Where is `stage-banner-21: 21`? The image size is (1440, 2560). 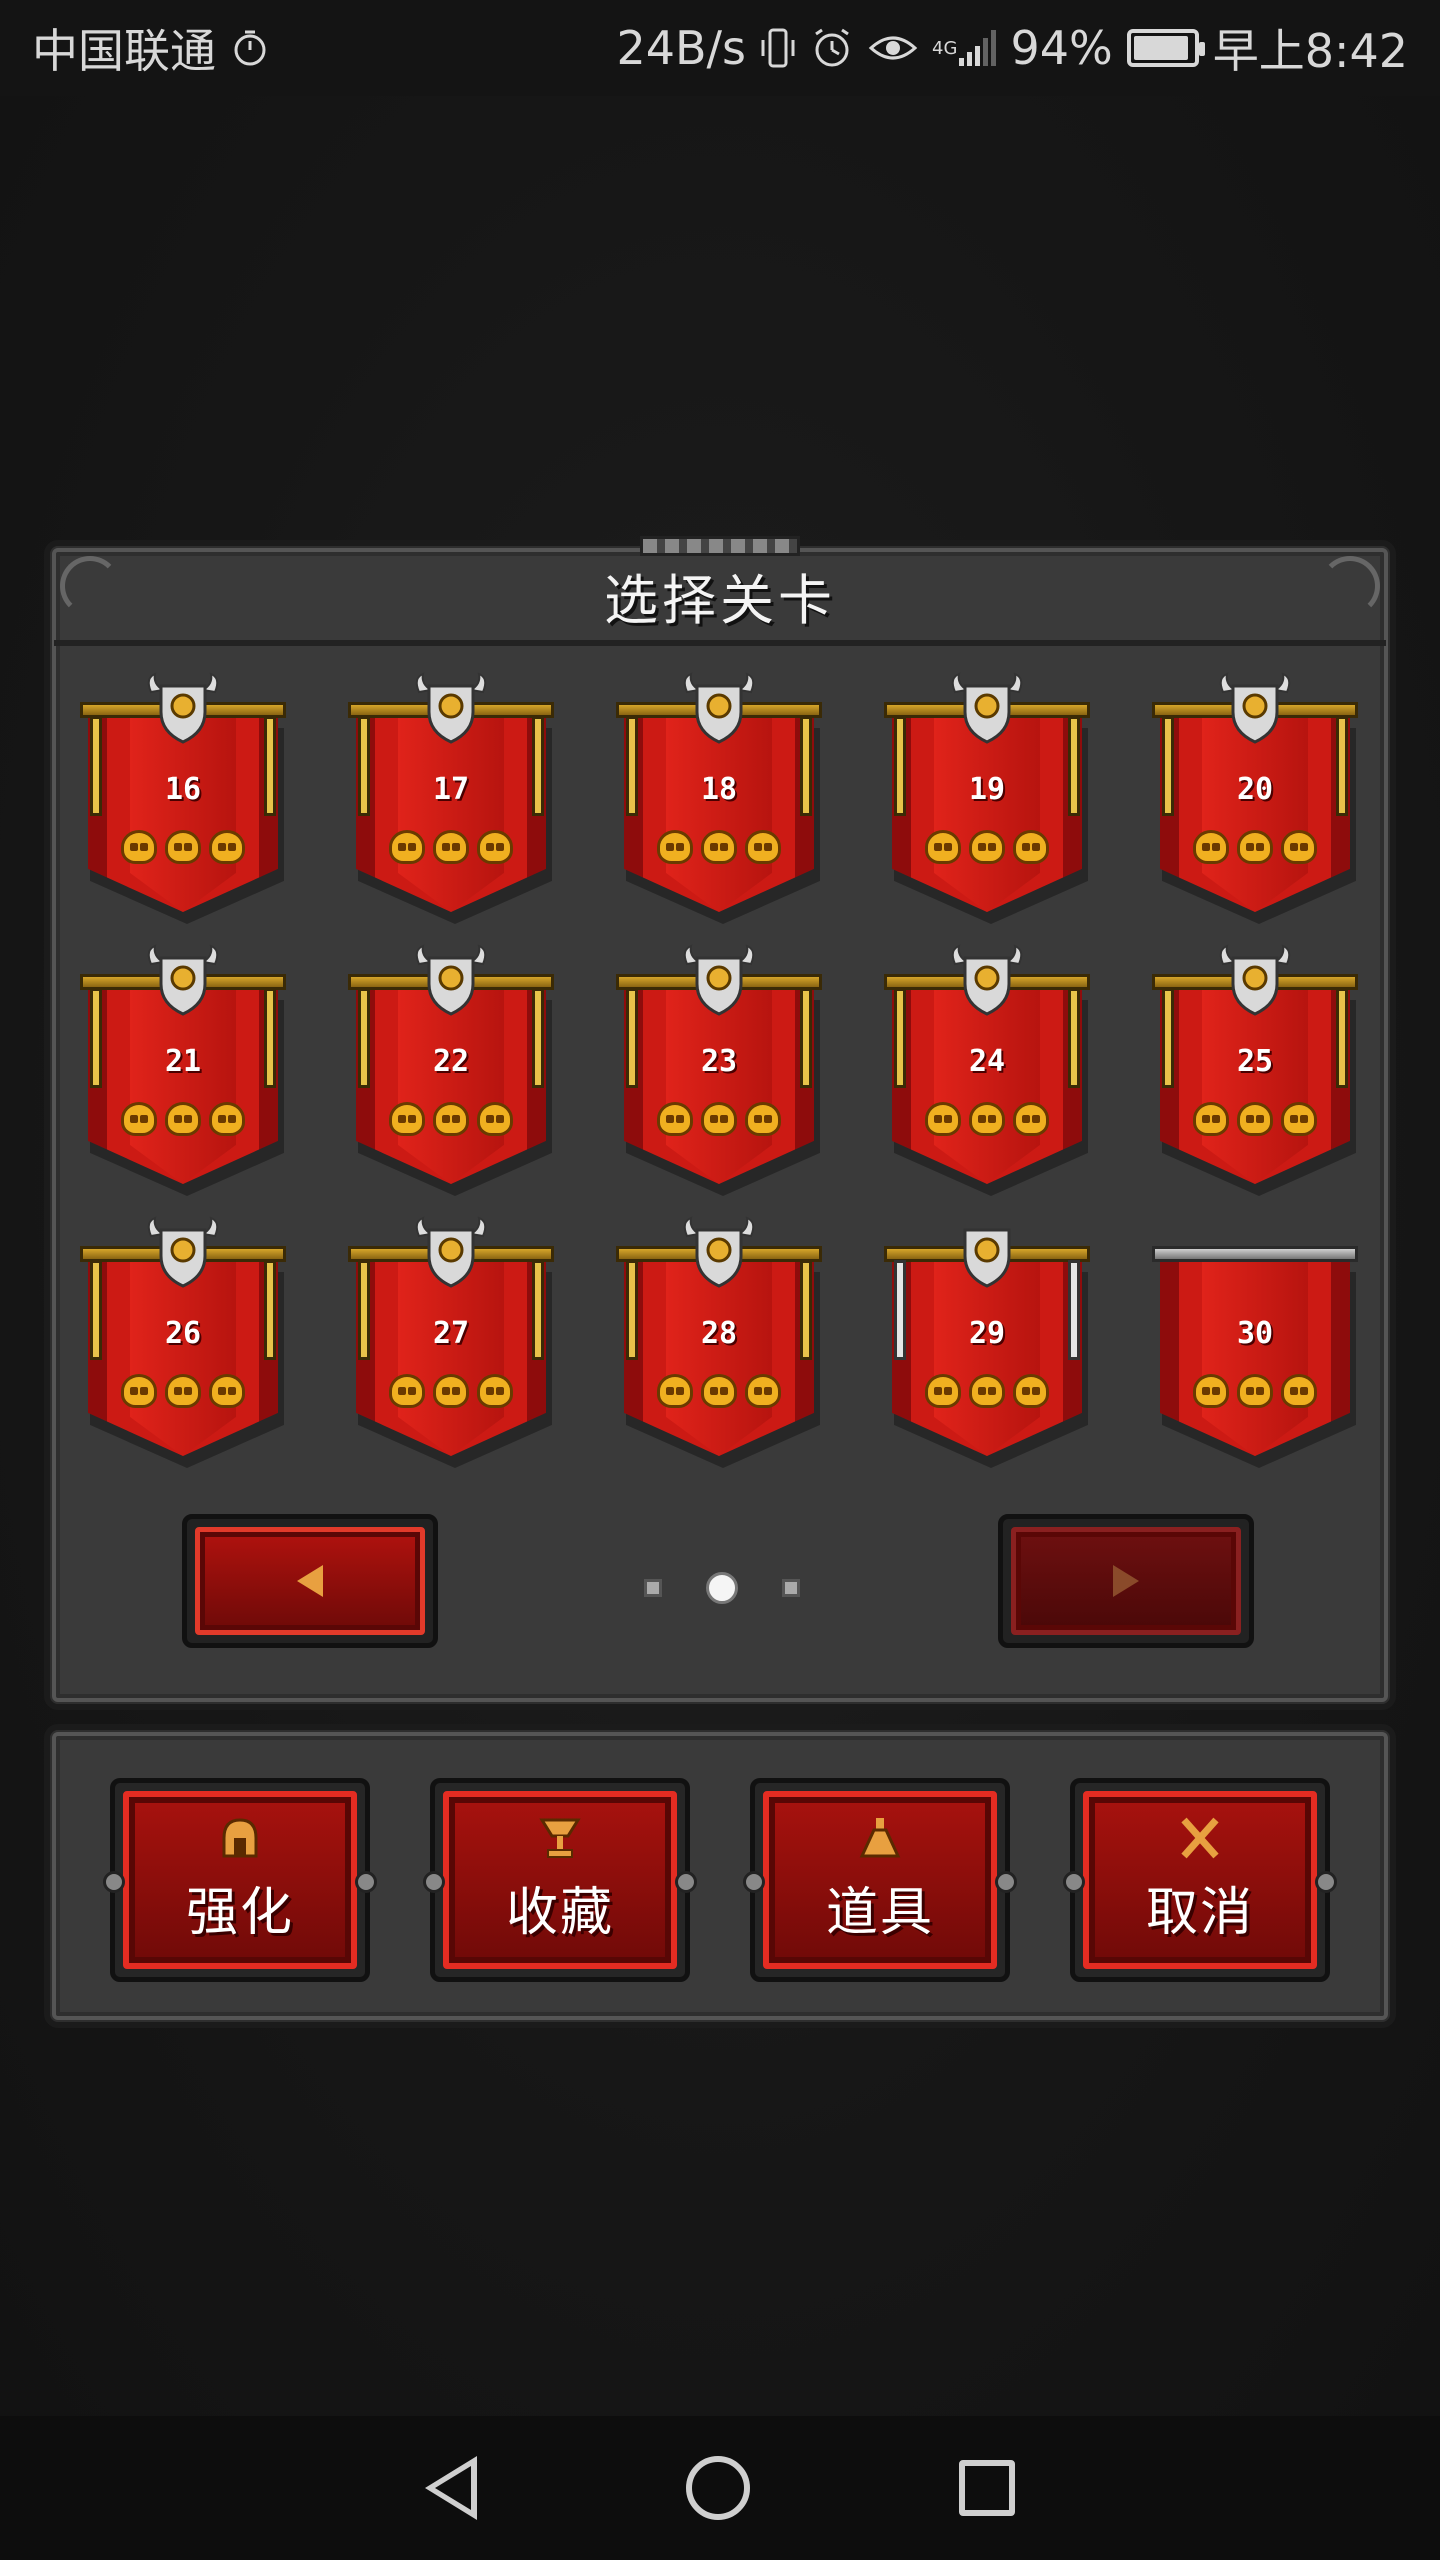
stage-banner-21: 21 is located at coordinates (183, 1070).